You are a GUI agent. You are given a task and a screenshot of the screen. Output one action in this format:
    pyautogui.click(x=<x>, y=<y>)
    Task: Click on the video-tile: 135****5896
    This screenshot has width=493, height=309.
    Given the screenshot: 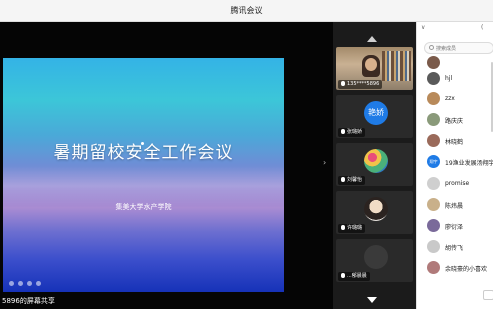 What is the action you would take?
    pyautogui.click(x=374, y=68)
    